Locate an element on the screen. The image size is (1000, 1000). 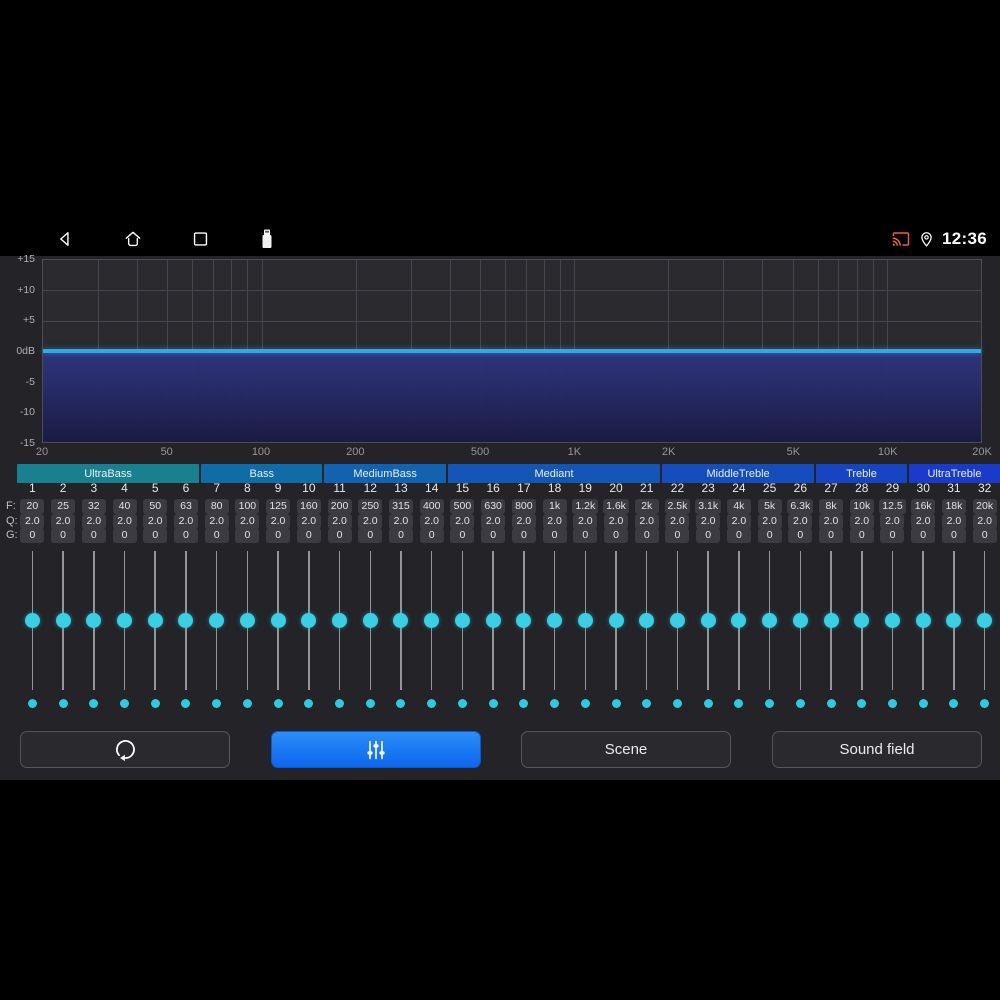
equalizer-button is located at coordinates (376, 749).